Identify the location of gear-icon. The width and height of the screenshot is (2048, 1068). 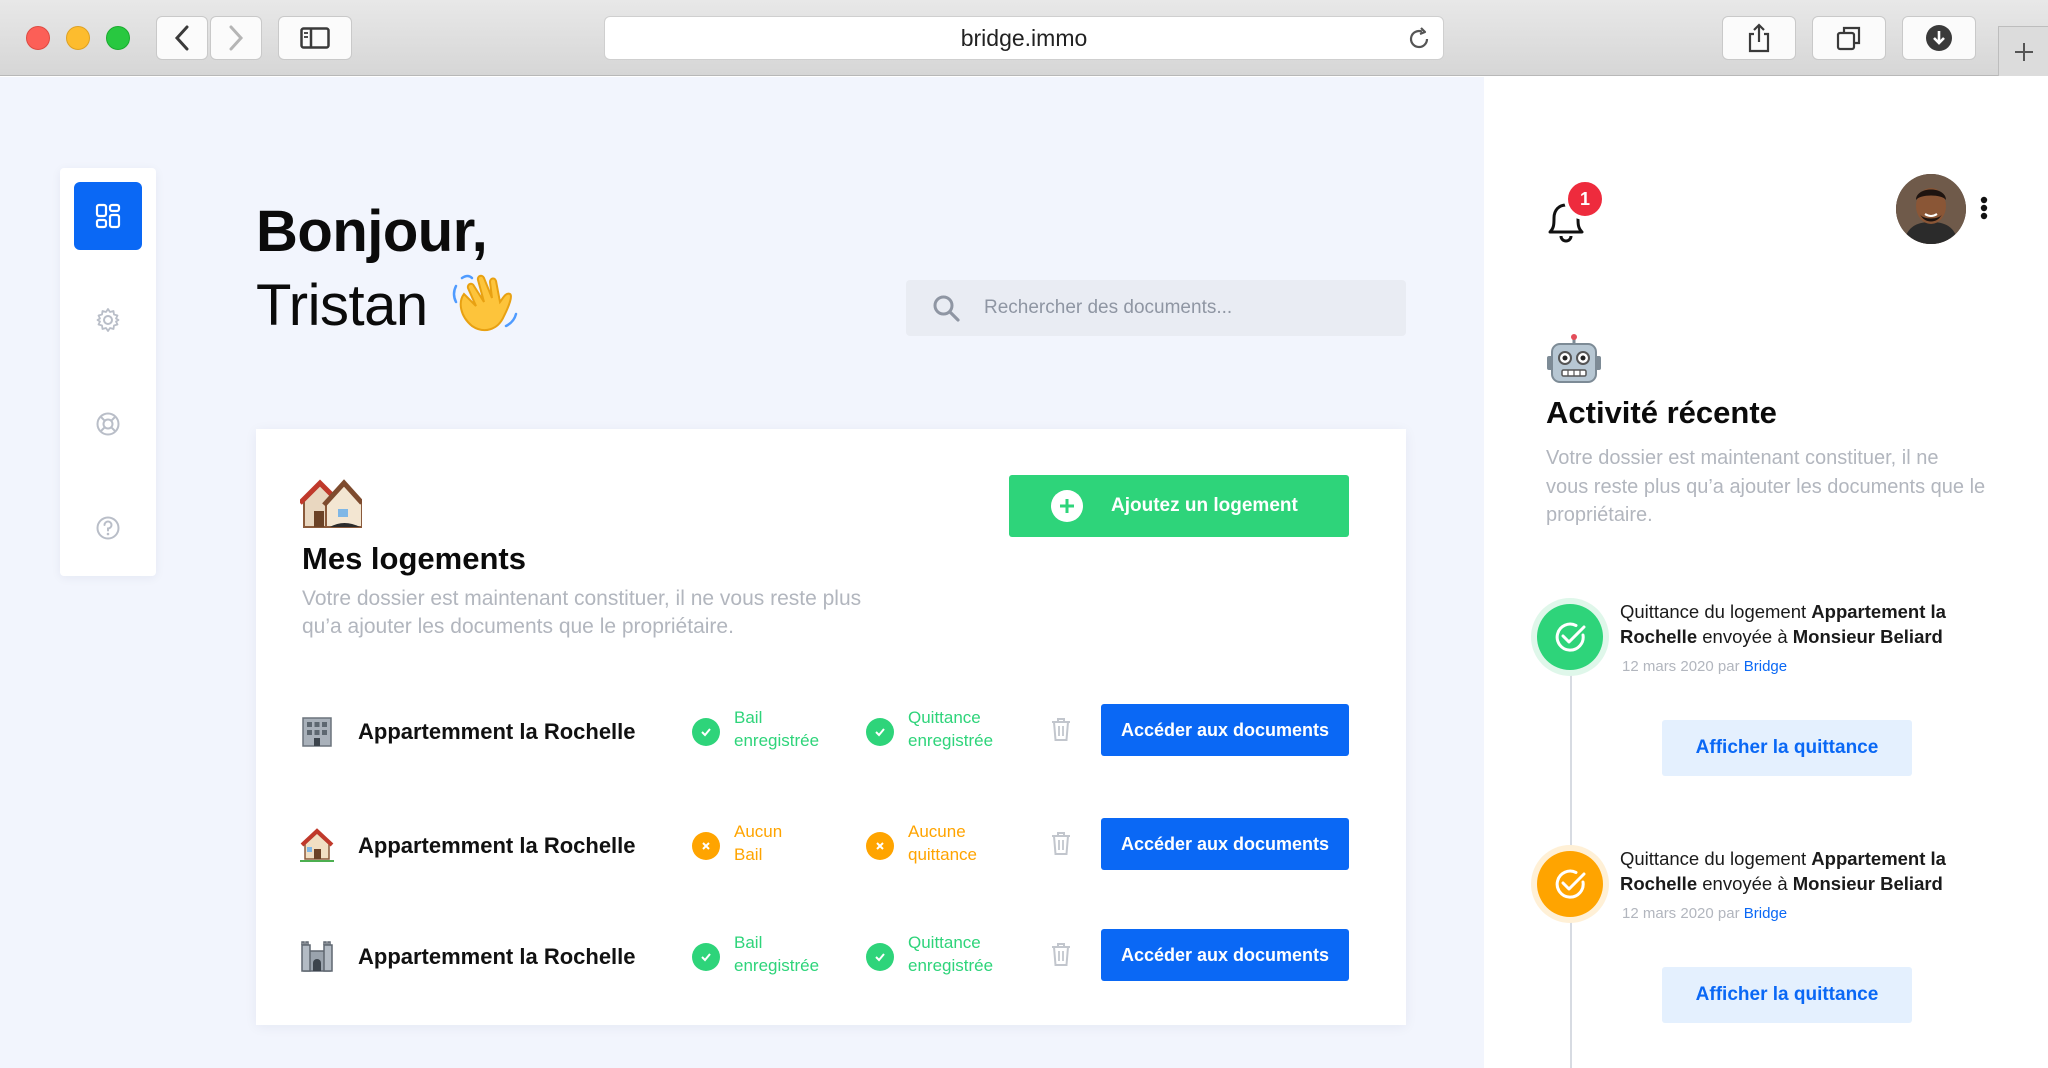
(108, 320).